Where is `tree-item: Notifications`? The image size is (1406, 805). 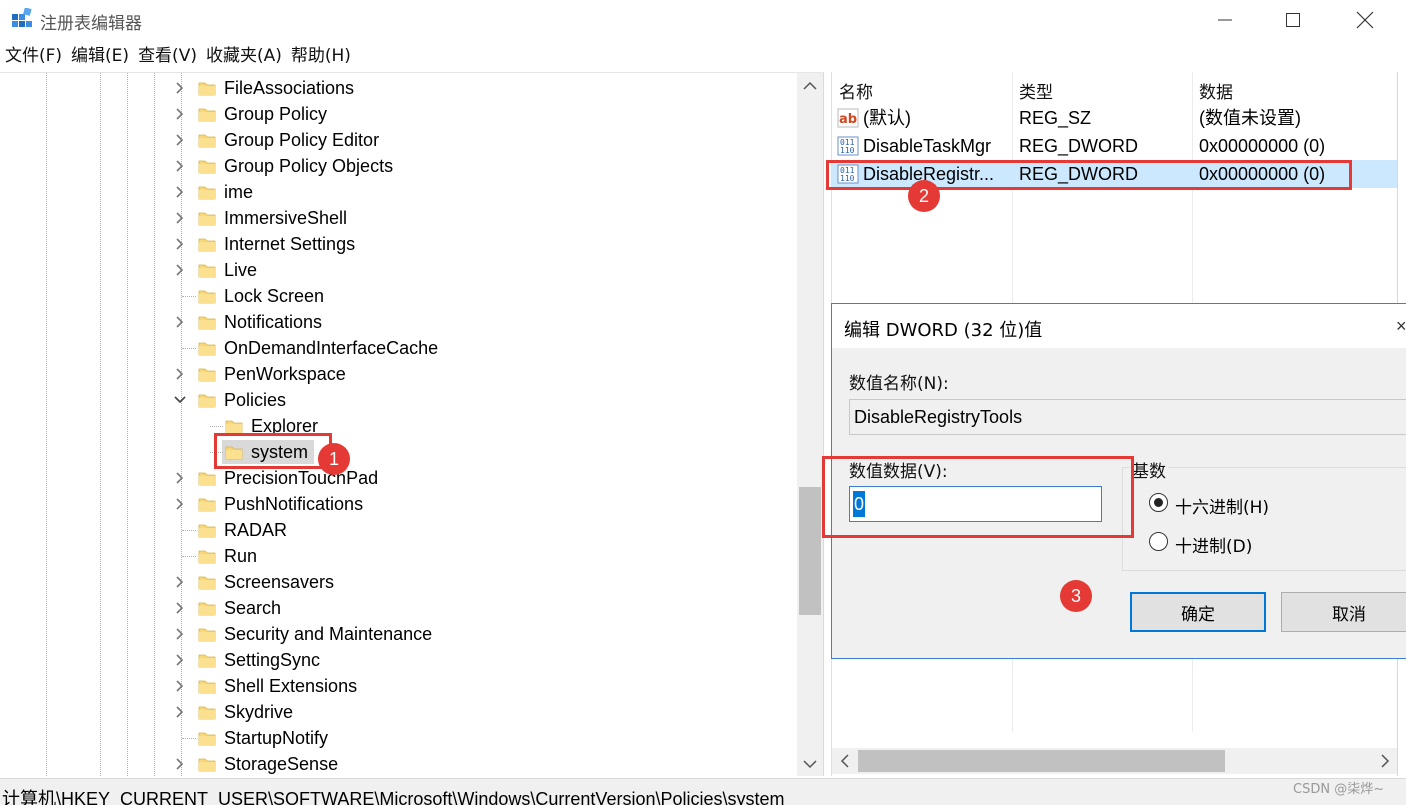 tree-item: Notifications is located at coordinates (398, 322).